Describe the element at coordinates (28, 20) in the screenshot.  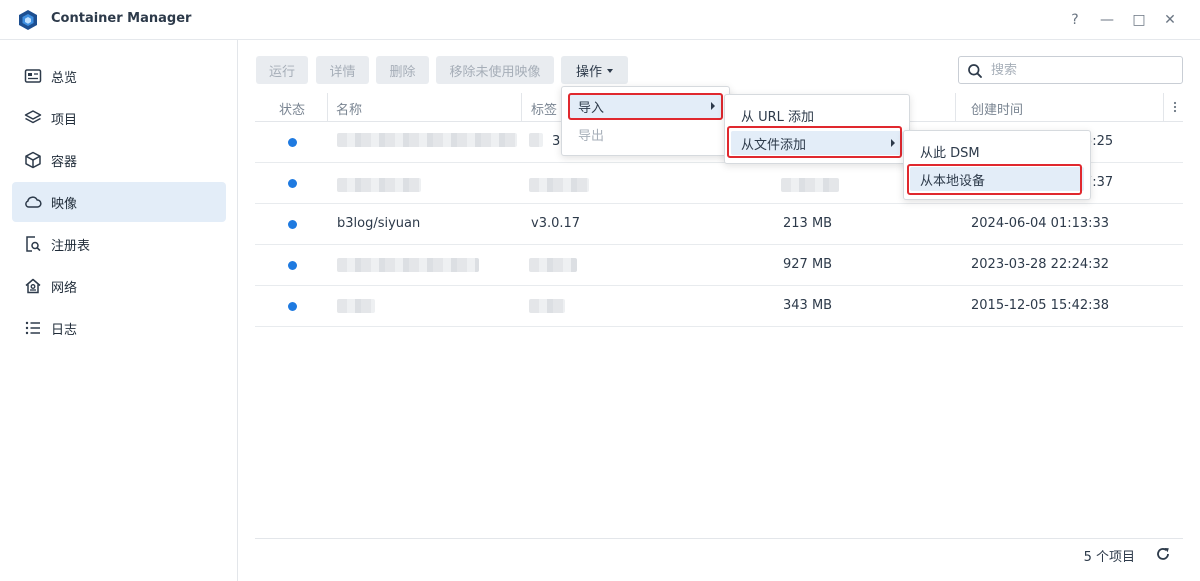
I see `container-manager-logo-icon` at that location.